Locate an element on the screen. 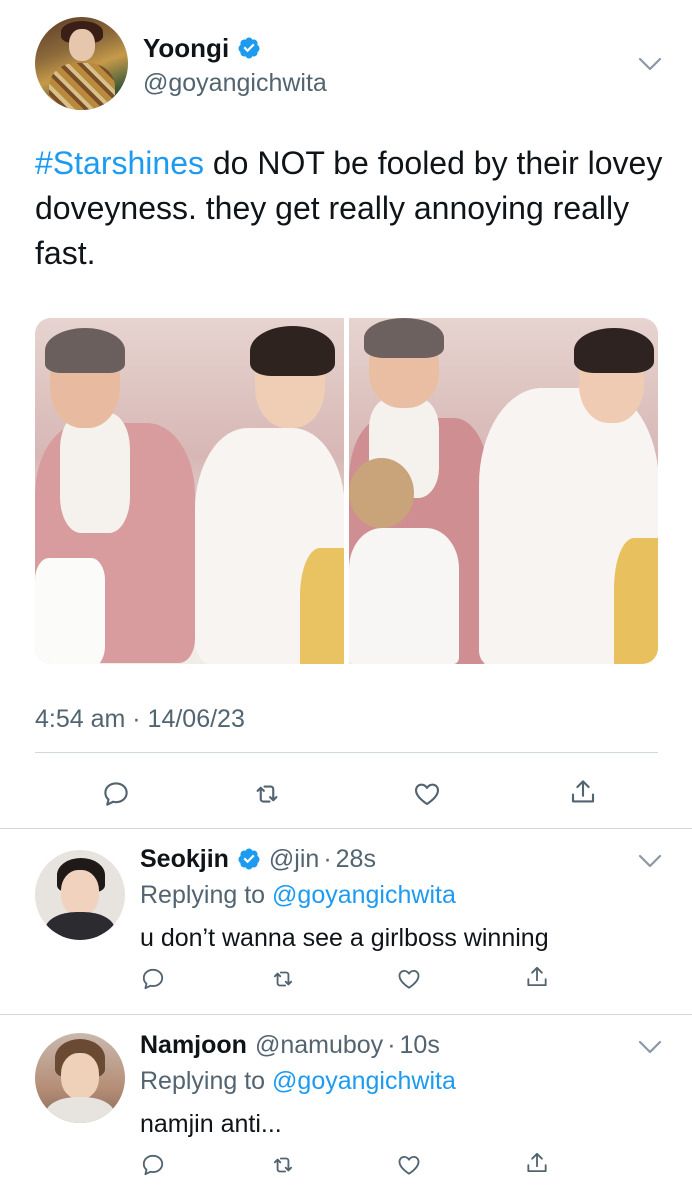 This screenshot has height=1200, width=692. reply-header: Namjoon @namuboy · 10s is located at coordinates (290, 1045).